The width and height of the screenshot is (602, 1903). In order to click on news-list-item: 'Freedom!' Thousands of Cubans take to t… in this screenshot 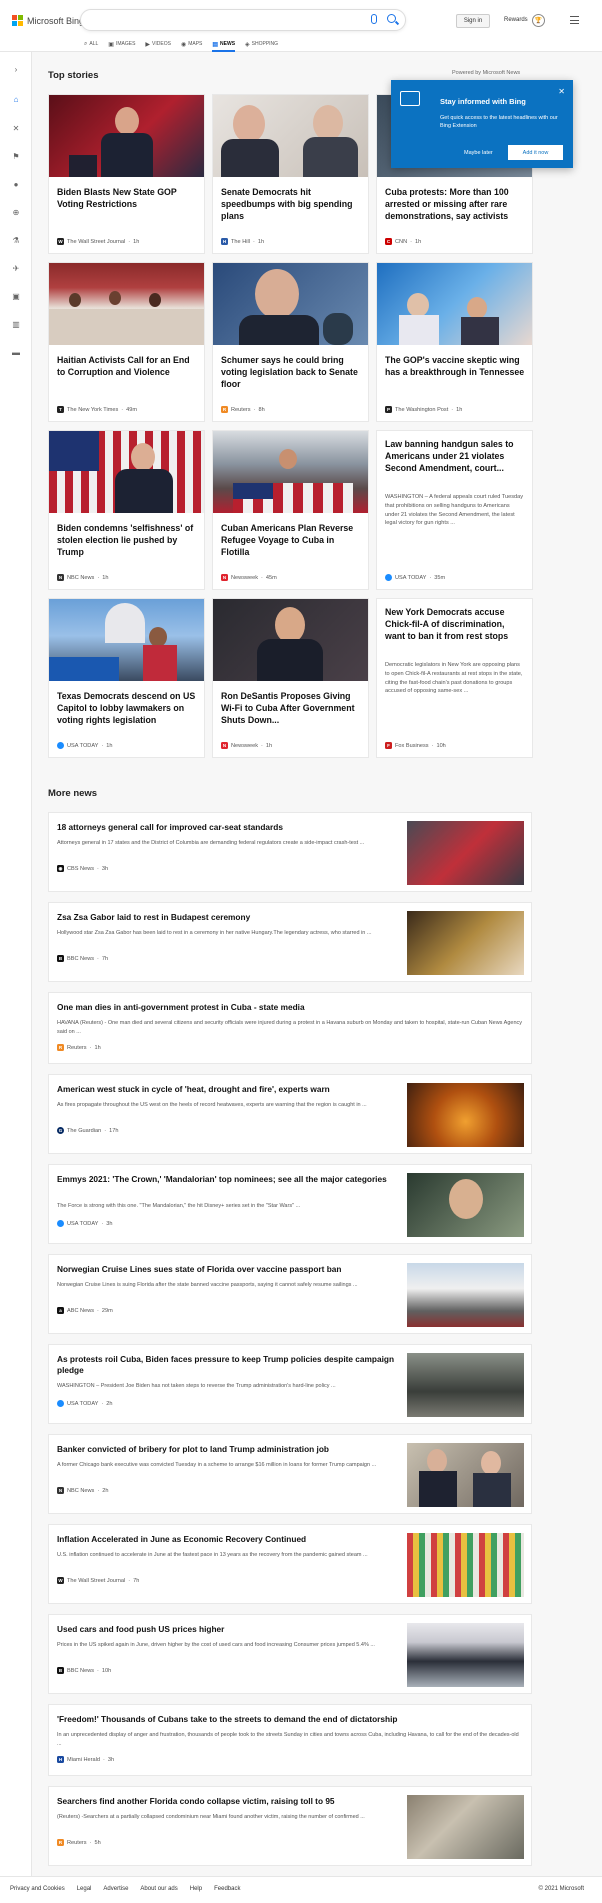, I will do `click(290, 1740)`.